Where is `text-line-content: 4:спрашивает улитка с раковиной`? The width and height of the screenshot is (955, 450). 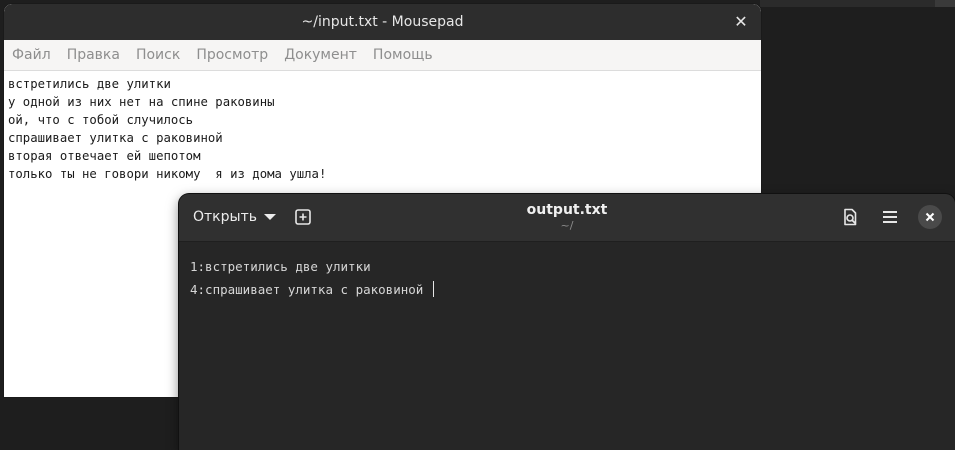 text-line-content: 4:спрашивает улитка с раковиной is located at coordinates (310, 289).